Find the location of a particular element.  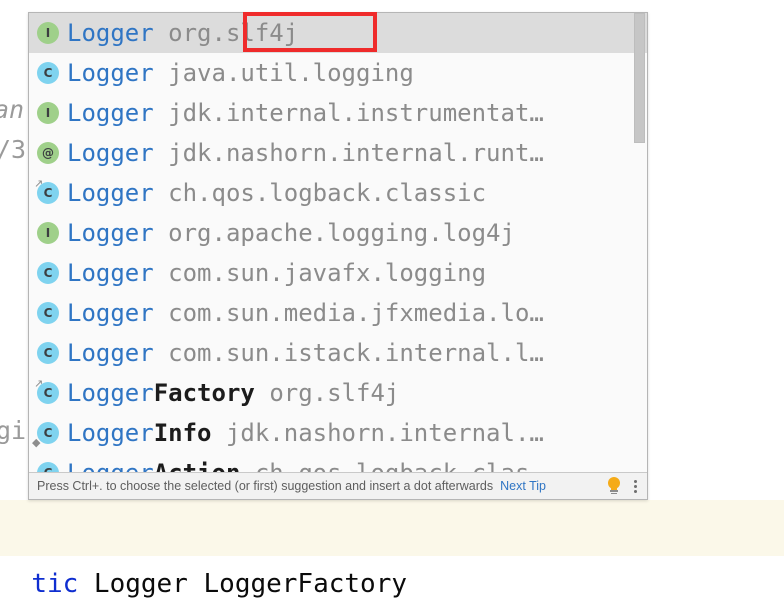

suggestion-text: Logger org.slf4j is located at coordinates (182, 33).